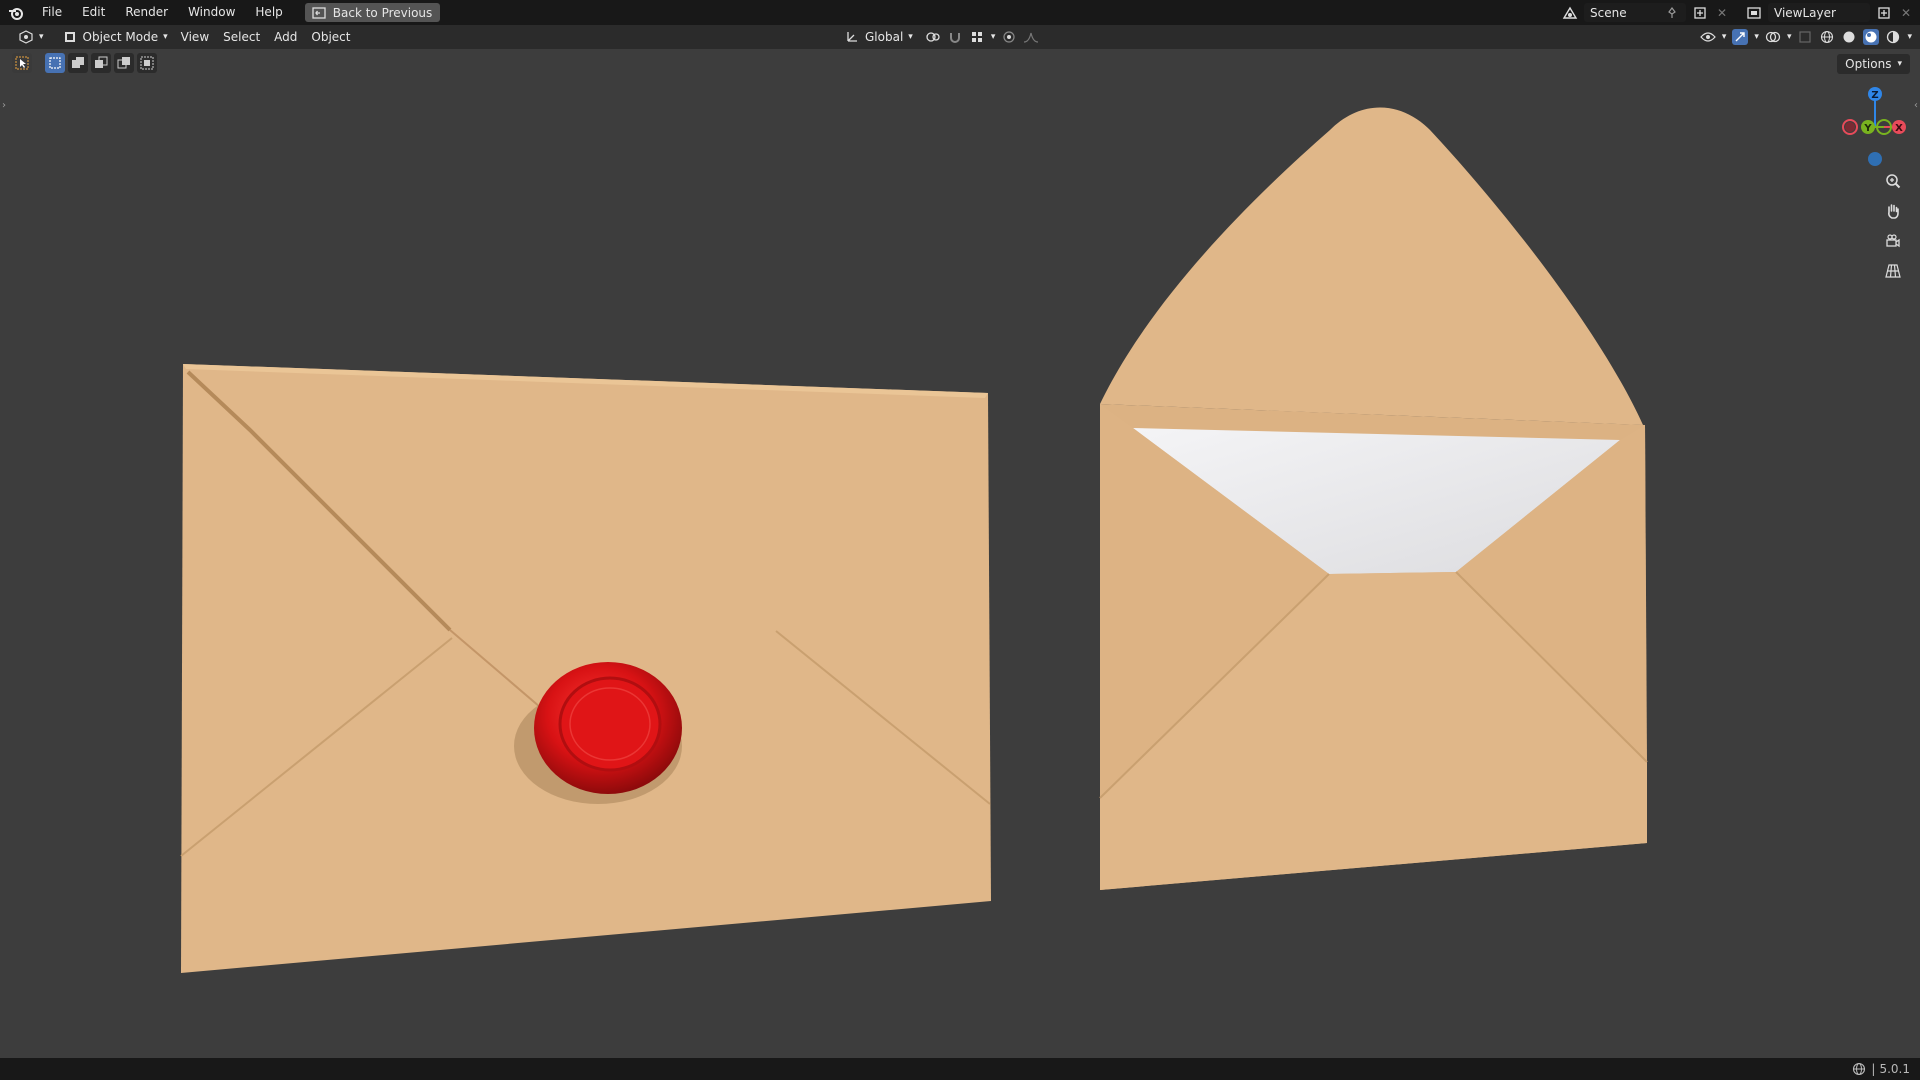 The width and height of the screenshot is (1920, 1080). Describe the element at coordinates (1875, 159) in the screenshot. I see `neg-z-axis-handle` at that location.